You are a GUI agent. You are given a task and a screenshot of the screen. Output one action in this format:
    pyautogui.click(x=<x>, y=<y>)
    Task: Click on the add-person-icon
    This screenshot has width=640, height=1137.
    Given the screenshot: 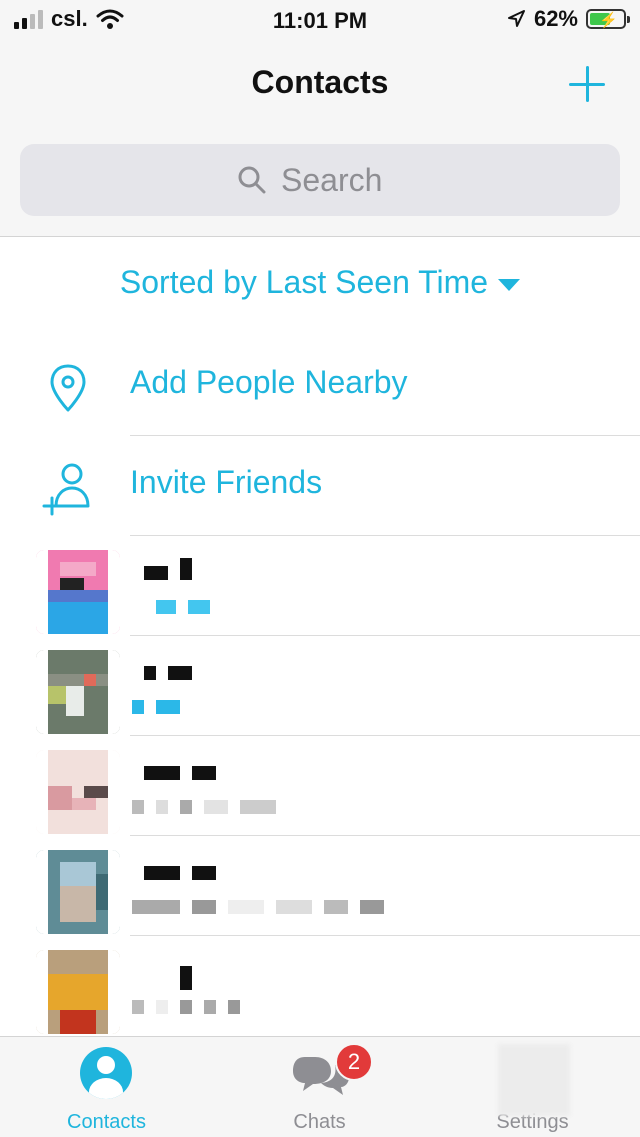 What is the action you would take?
    pyautogui.click(x=66, y=489)
    